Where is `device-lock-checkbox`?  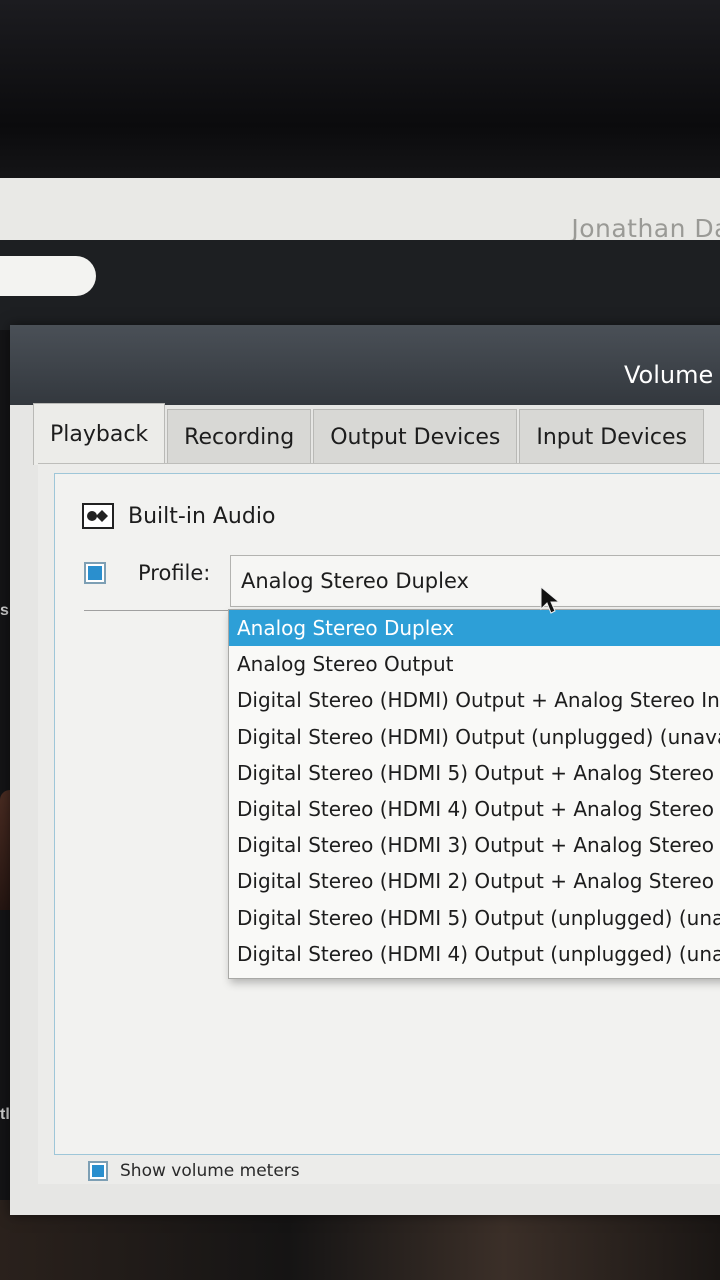 device-lock-checkbox is located at coordinates (95, 573).